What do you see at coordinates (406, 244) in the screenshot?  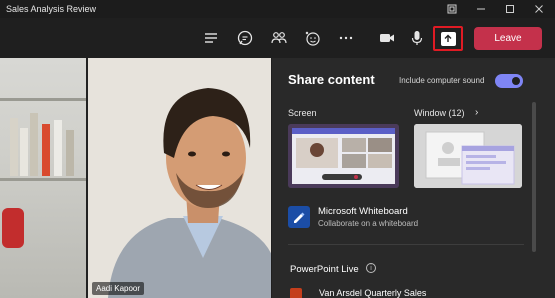 I see `divider` at bounding box center [406, 244].